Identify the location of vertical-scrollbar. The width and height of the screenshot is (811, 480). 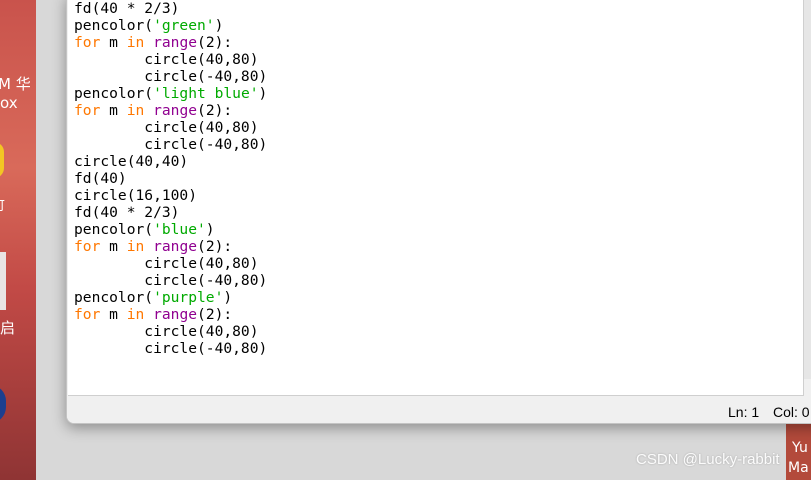
(807, 189).